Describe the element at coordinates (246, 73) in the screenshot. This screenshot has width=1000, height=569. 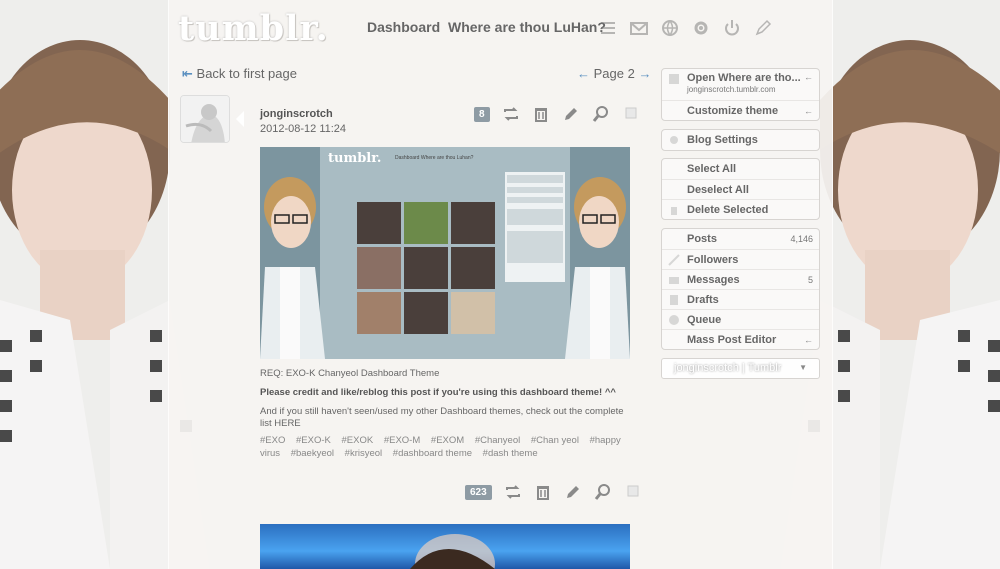
I see `back-to-first-page-label: Back to first page` at that location.